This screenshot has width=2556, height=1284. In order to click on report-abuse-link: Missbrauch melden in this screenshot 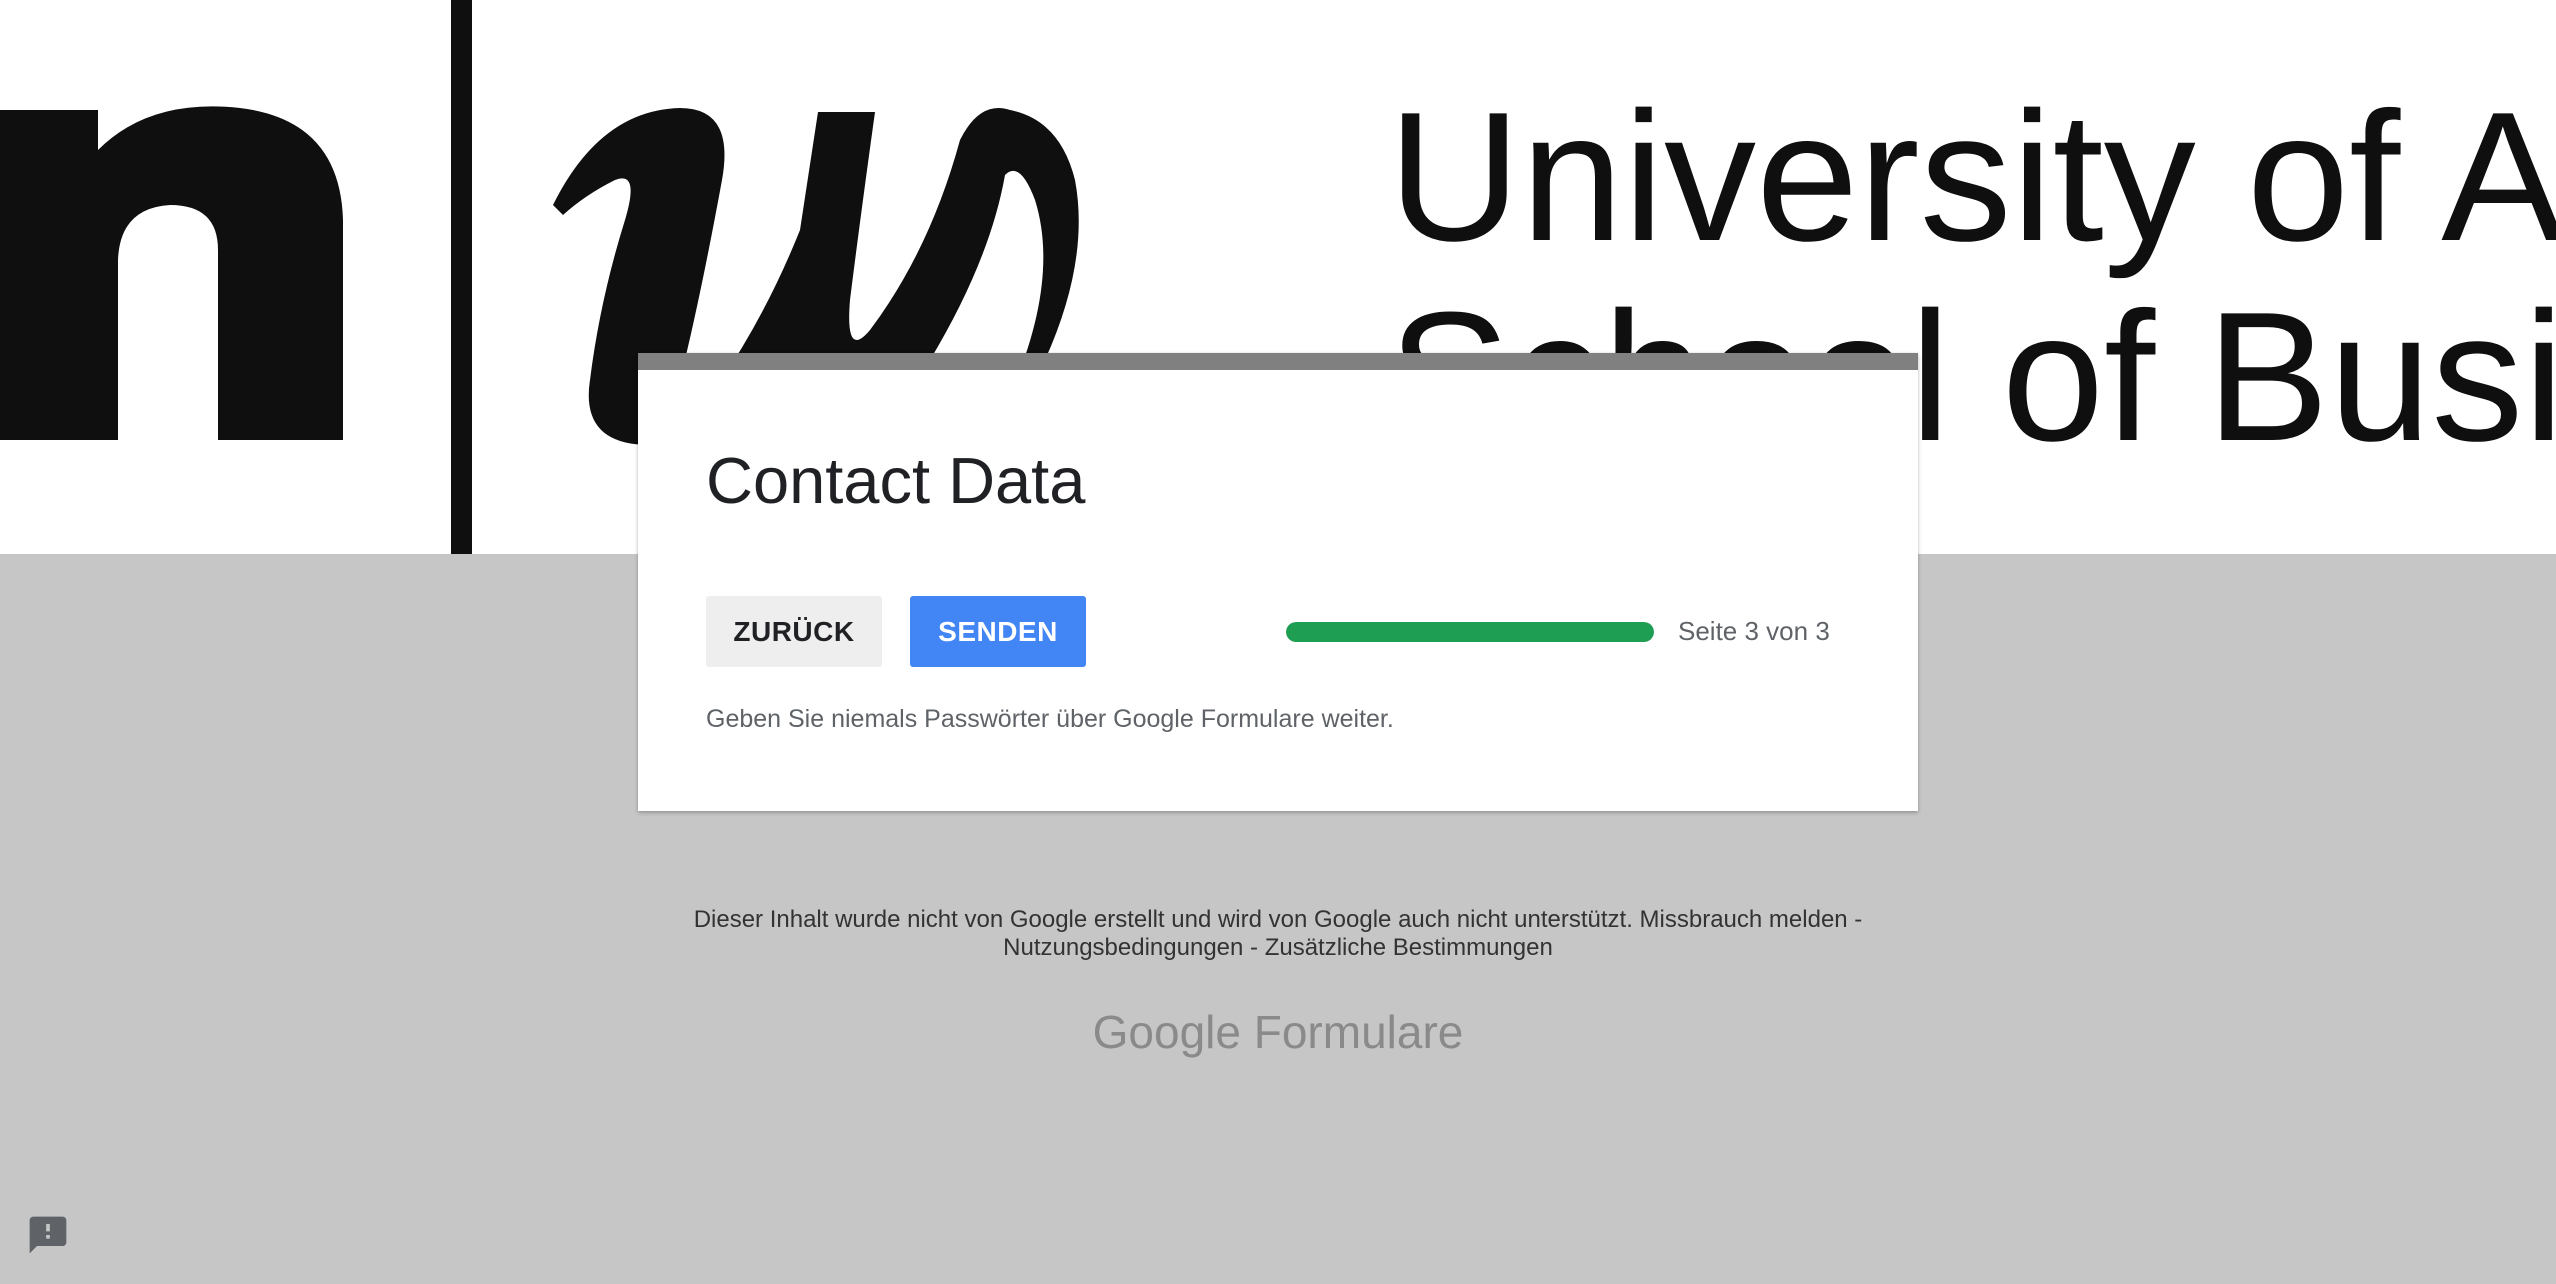, I will do `click(1744, 919)`.